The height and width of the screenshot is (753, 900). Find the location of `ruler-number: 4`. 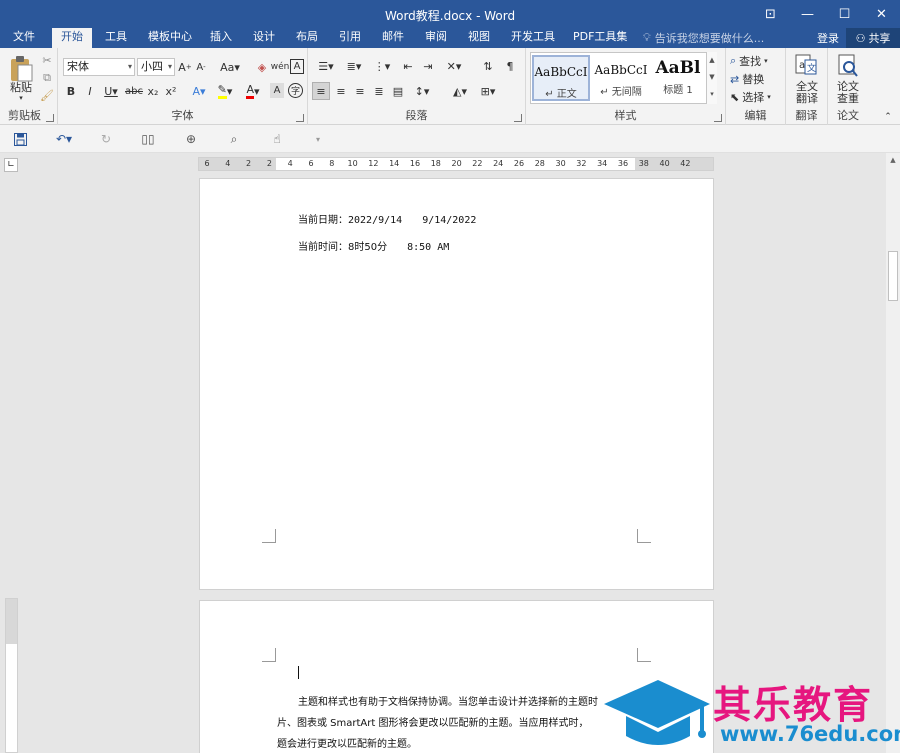

ruler-number: 4 is located at coordinates (290, 163).